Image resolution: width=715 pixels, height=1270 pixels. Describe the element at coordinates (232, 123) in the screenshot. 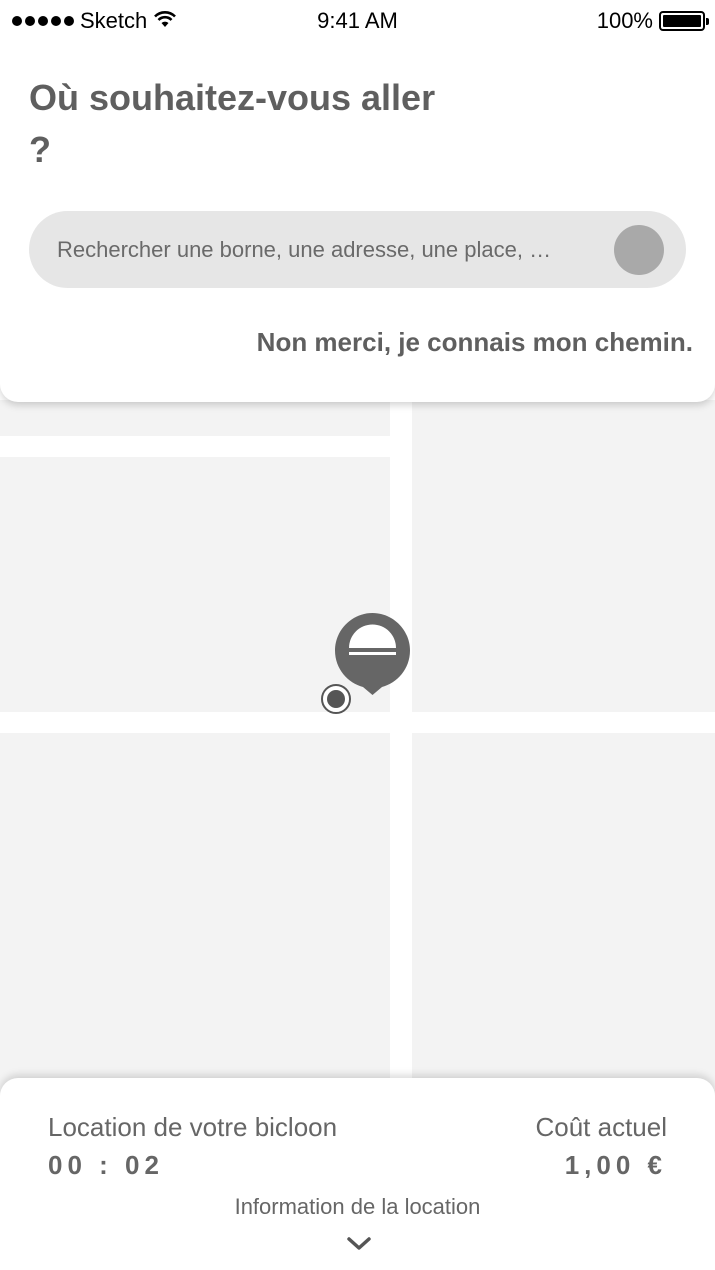

I see `page-title: Où souhaitez-vous aller ?` at that location.